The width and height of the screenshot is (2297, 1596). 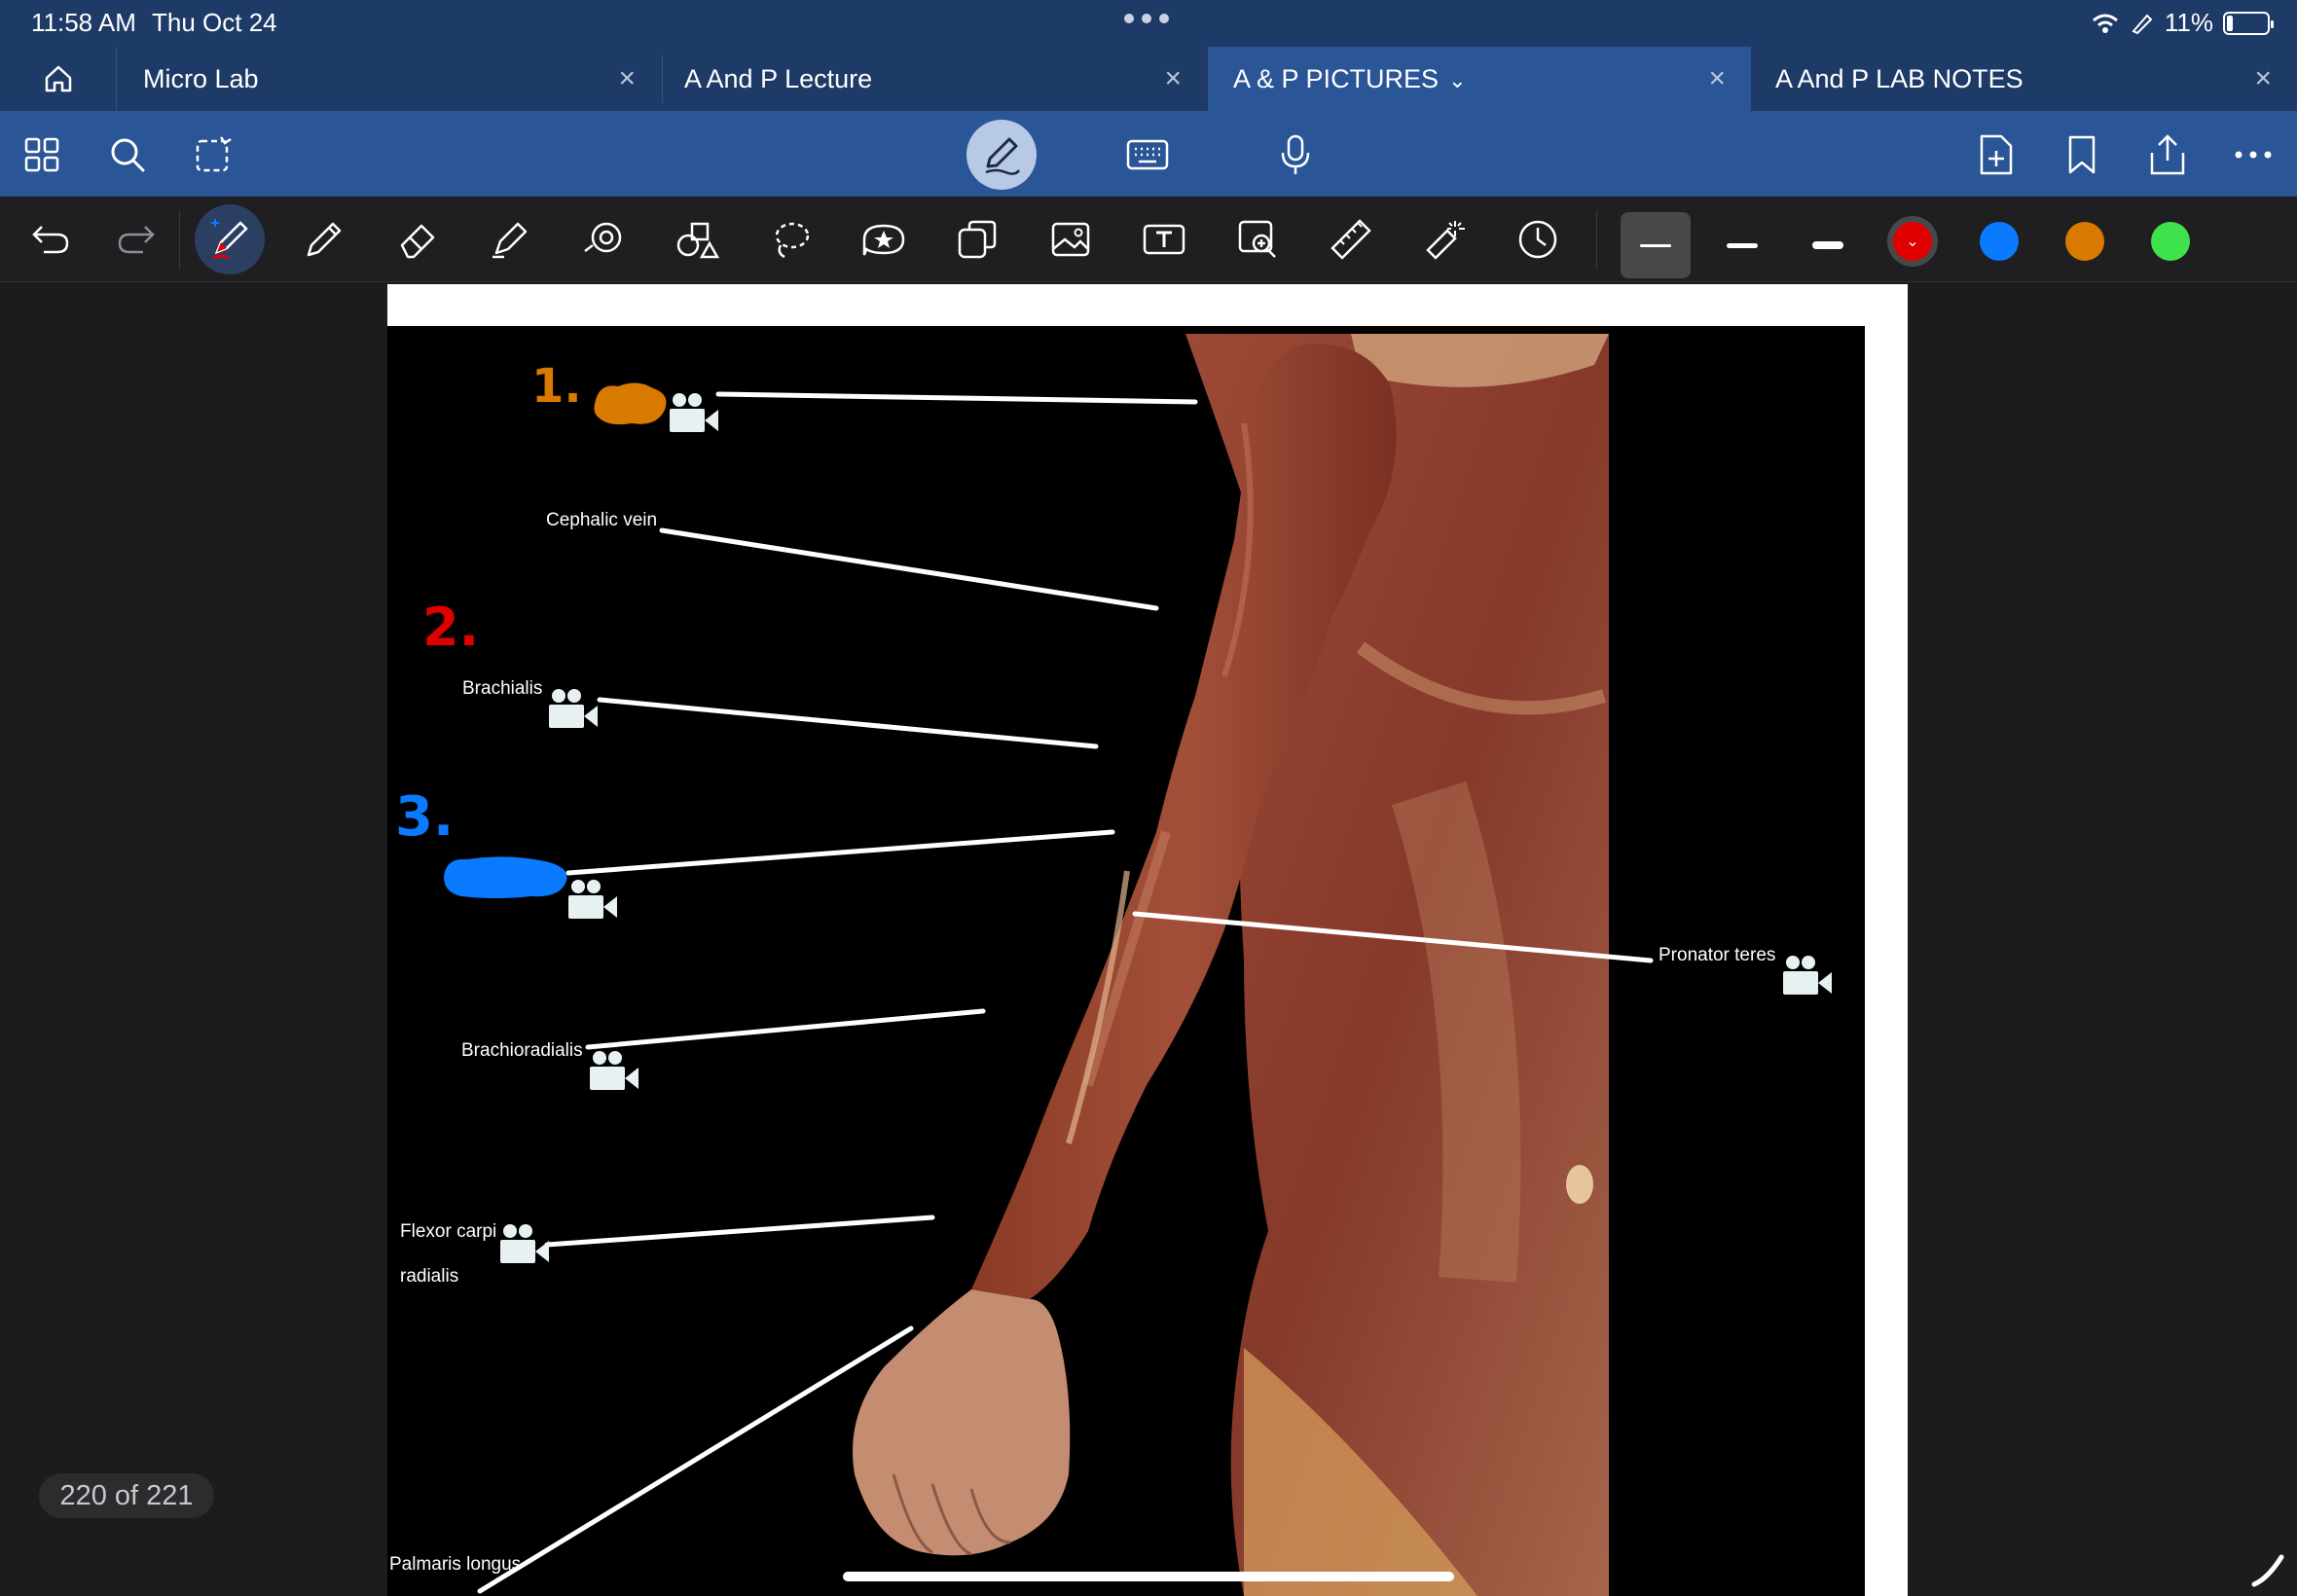 I want to click on blue-scribble, so click(x=505, y=877).